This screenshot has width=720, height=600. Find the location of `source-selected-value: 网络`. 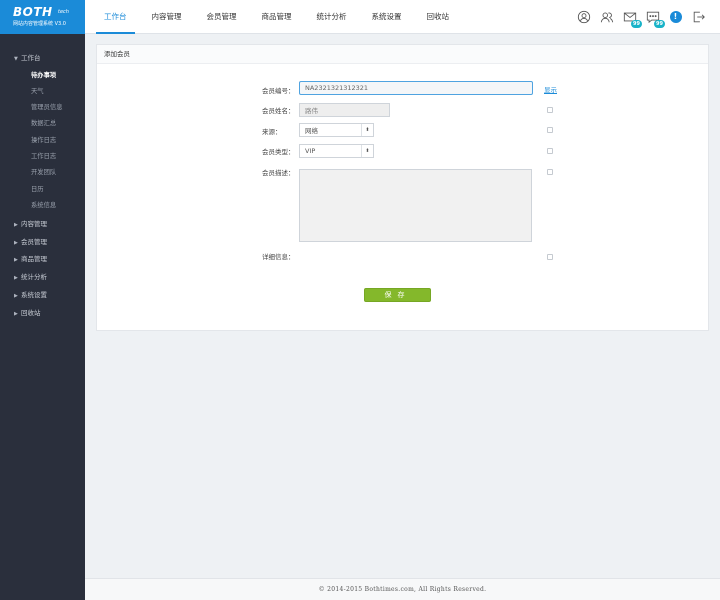

source-selected-value: 网络 is located at coordinates (311, 131).